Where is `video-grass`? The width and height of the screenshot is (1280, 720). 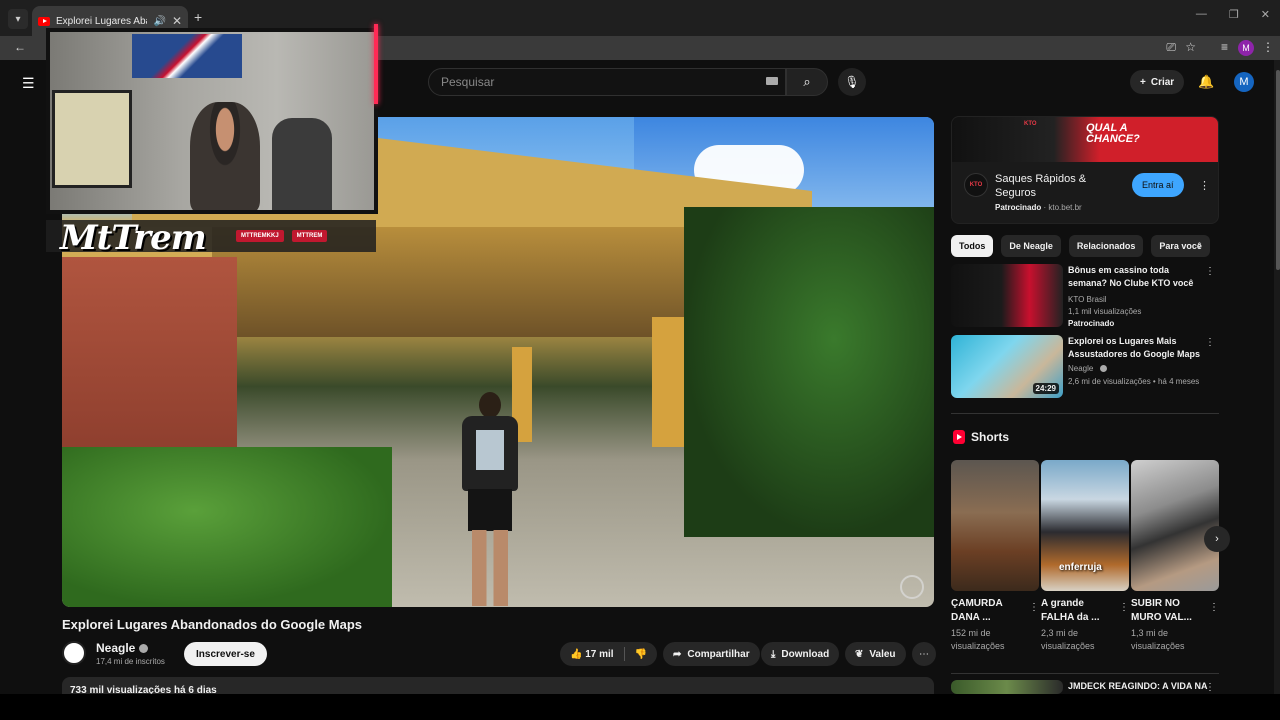 video-grass is located at coordinates (227, 527).